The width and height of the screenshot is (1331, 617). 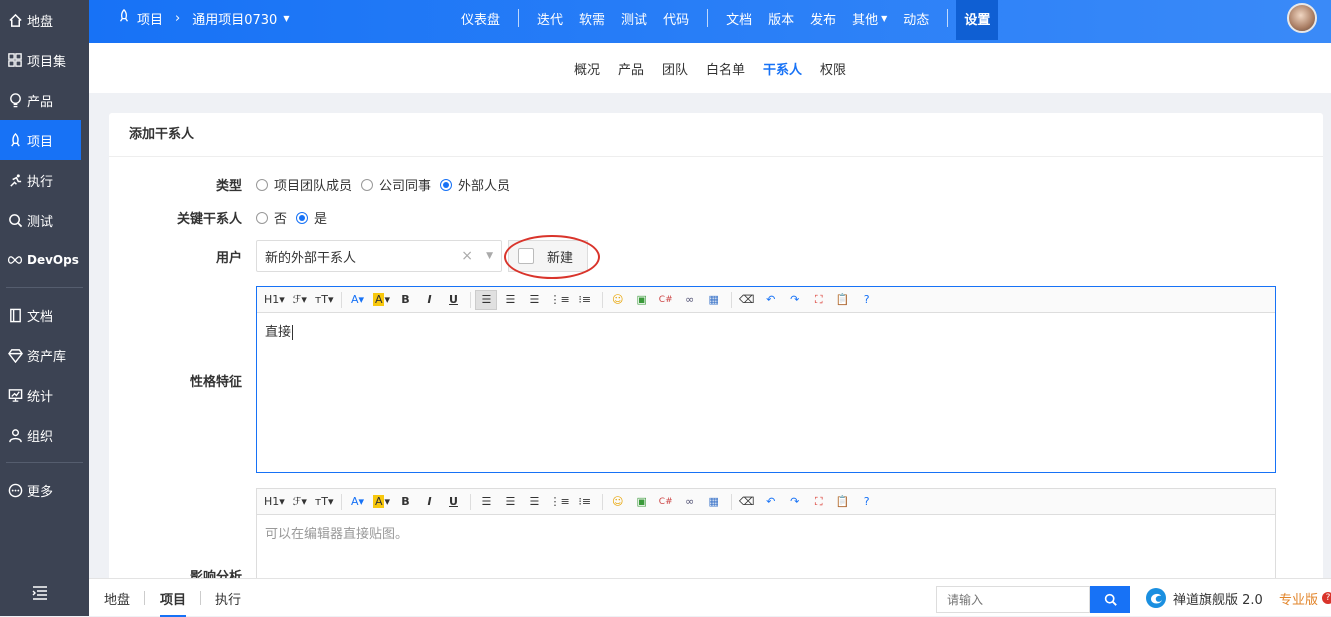 What do you see at coordinates (44, 100) in the screenshot?
I see `sidebar-item-product: 产品` at bounding box center [44, 100].